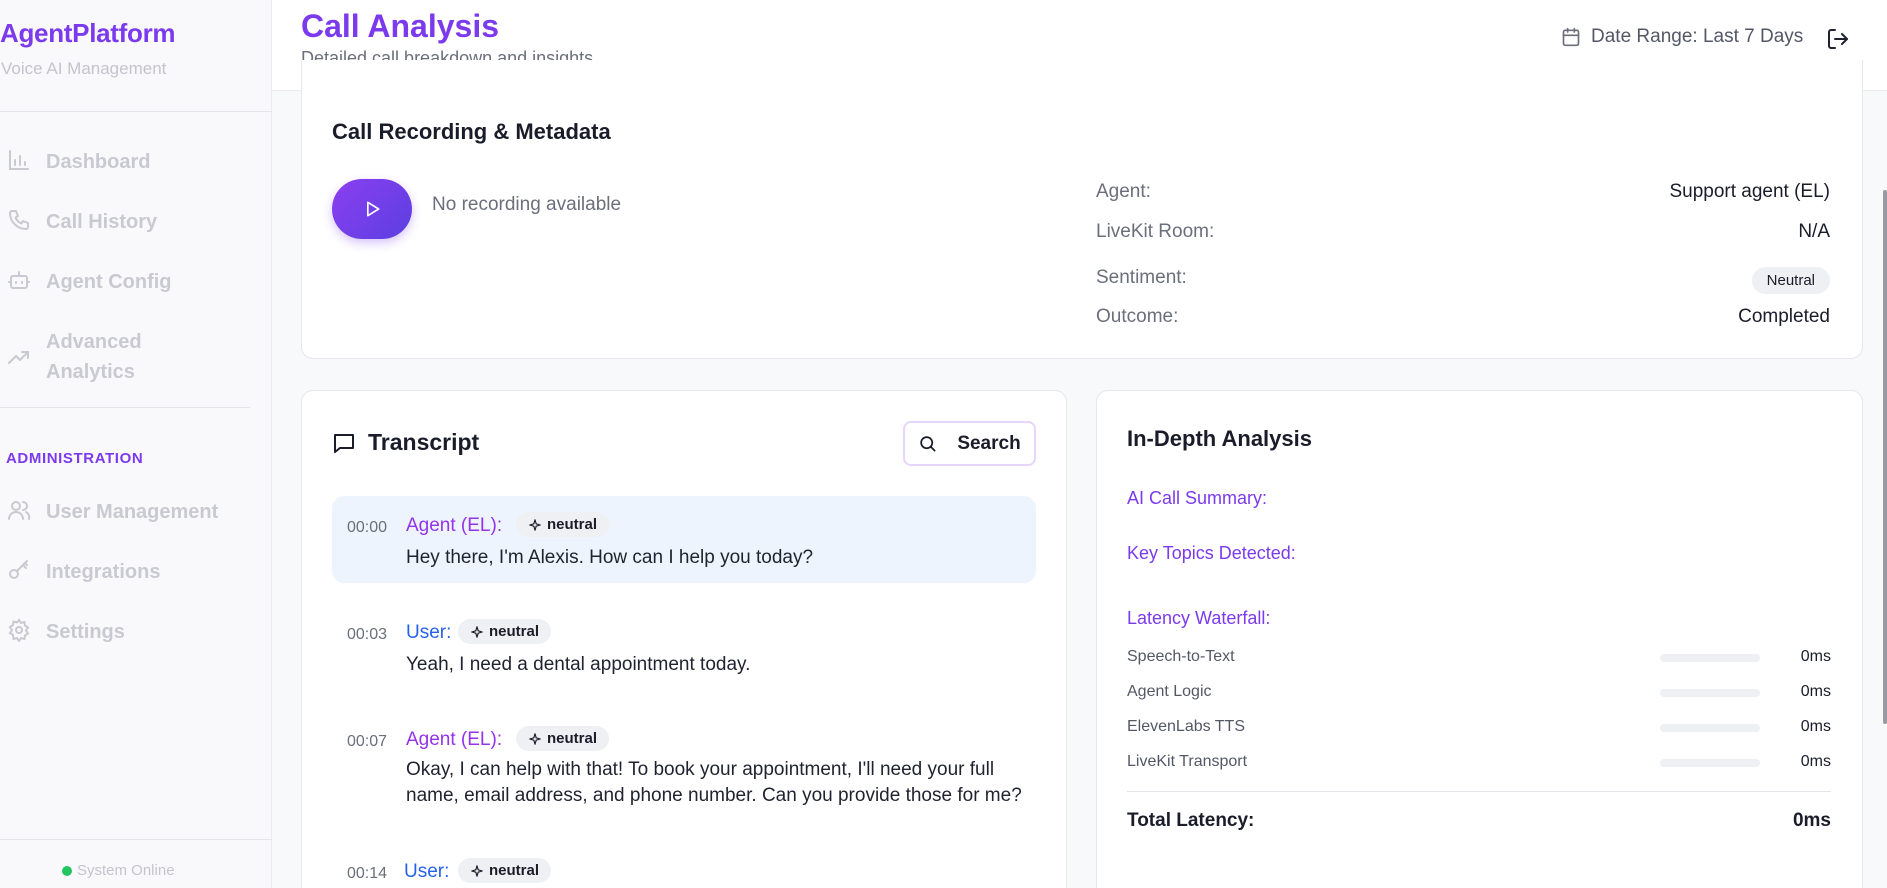 The image size is (1887, 888). Describe the element at coordinates (1749, 191) in the screenshot. I see `meta-value: Support agent (EL)` at that location.